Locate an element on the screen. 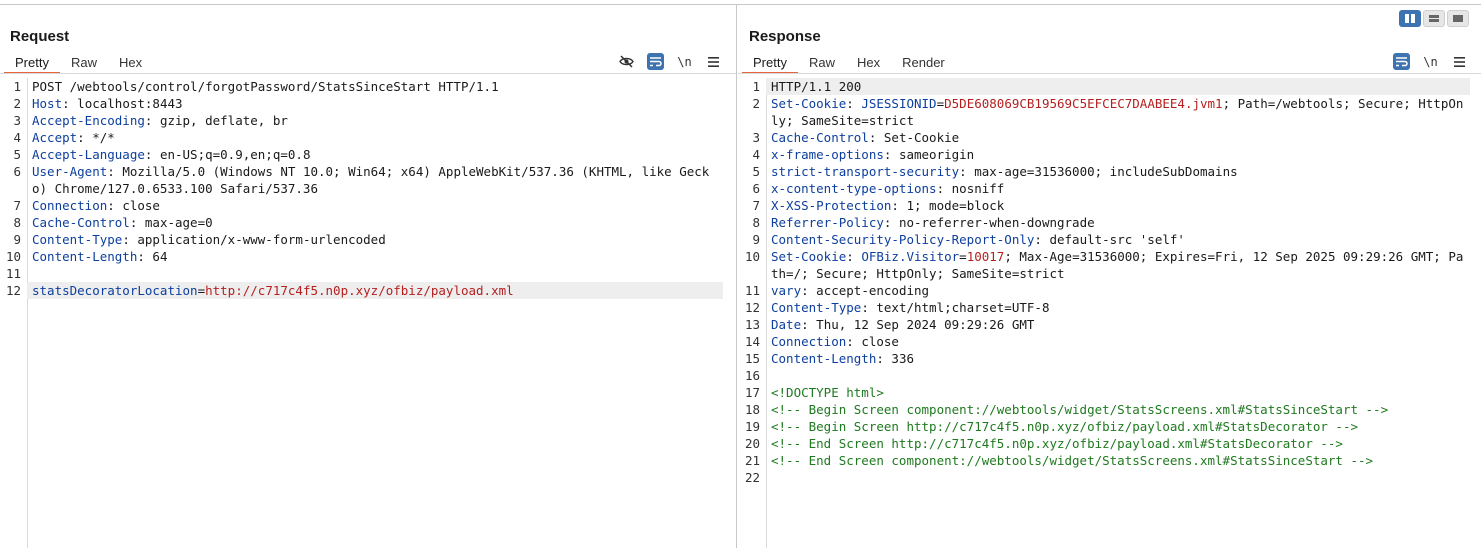 Image resolution: width=1481 pixels, height=548 pixels. html-comment: <!DOCTYPE html> is located at coordinates (827, 392).